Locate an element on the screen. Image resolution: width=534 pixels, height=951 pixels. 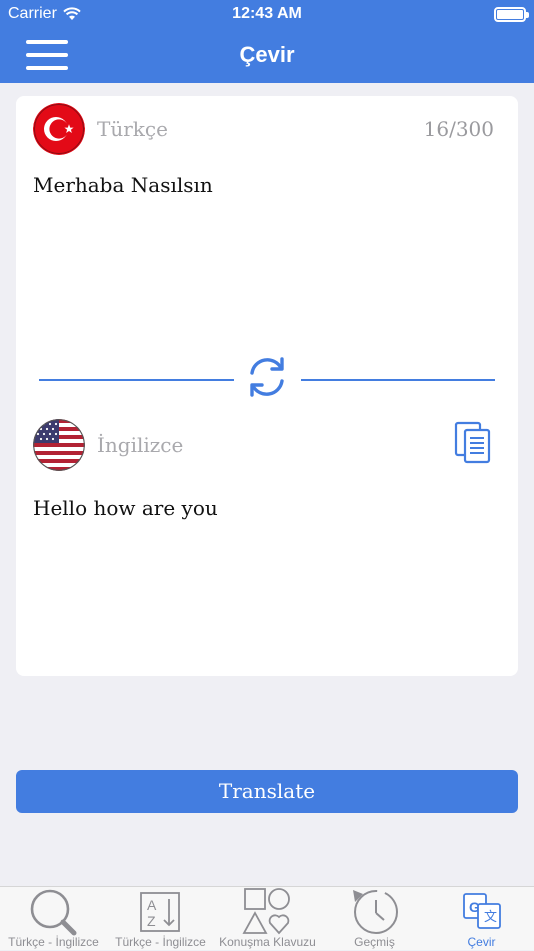
divider-left is located at coordinates (136, 380).